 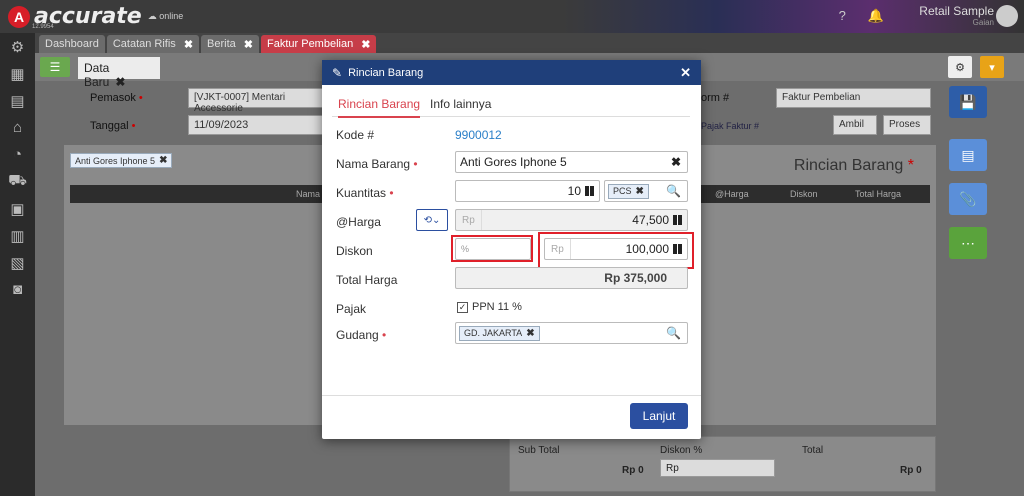 I want to click on avatar, so click(x=1007, y=16).